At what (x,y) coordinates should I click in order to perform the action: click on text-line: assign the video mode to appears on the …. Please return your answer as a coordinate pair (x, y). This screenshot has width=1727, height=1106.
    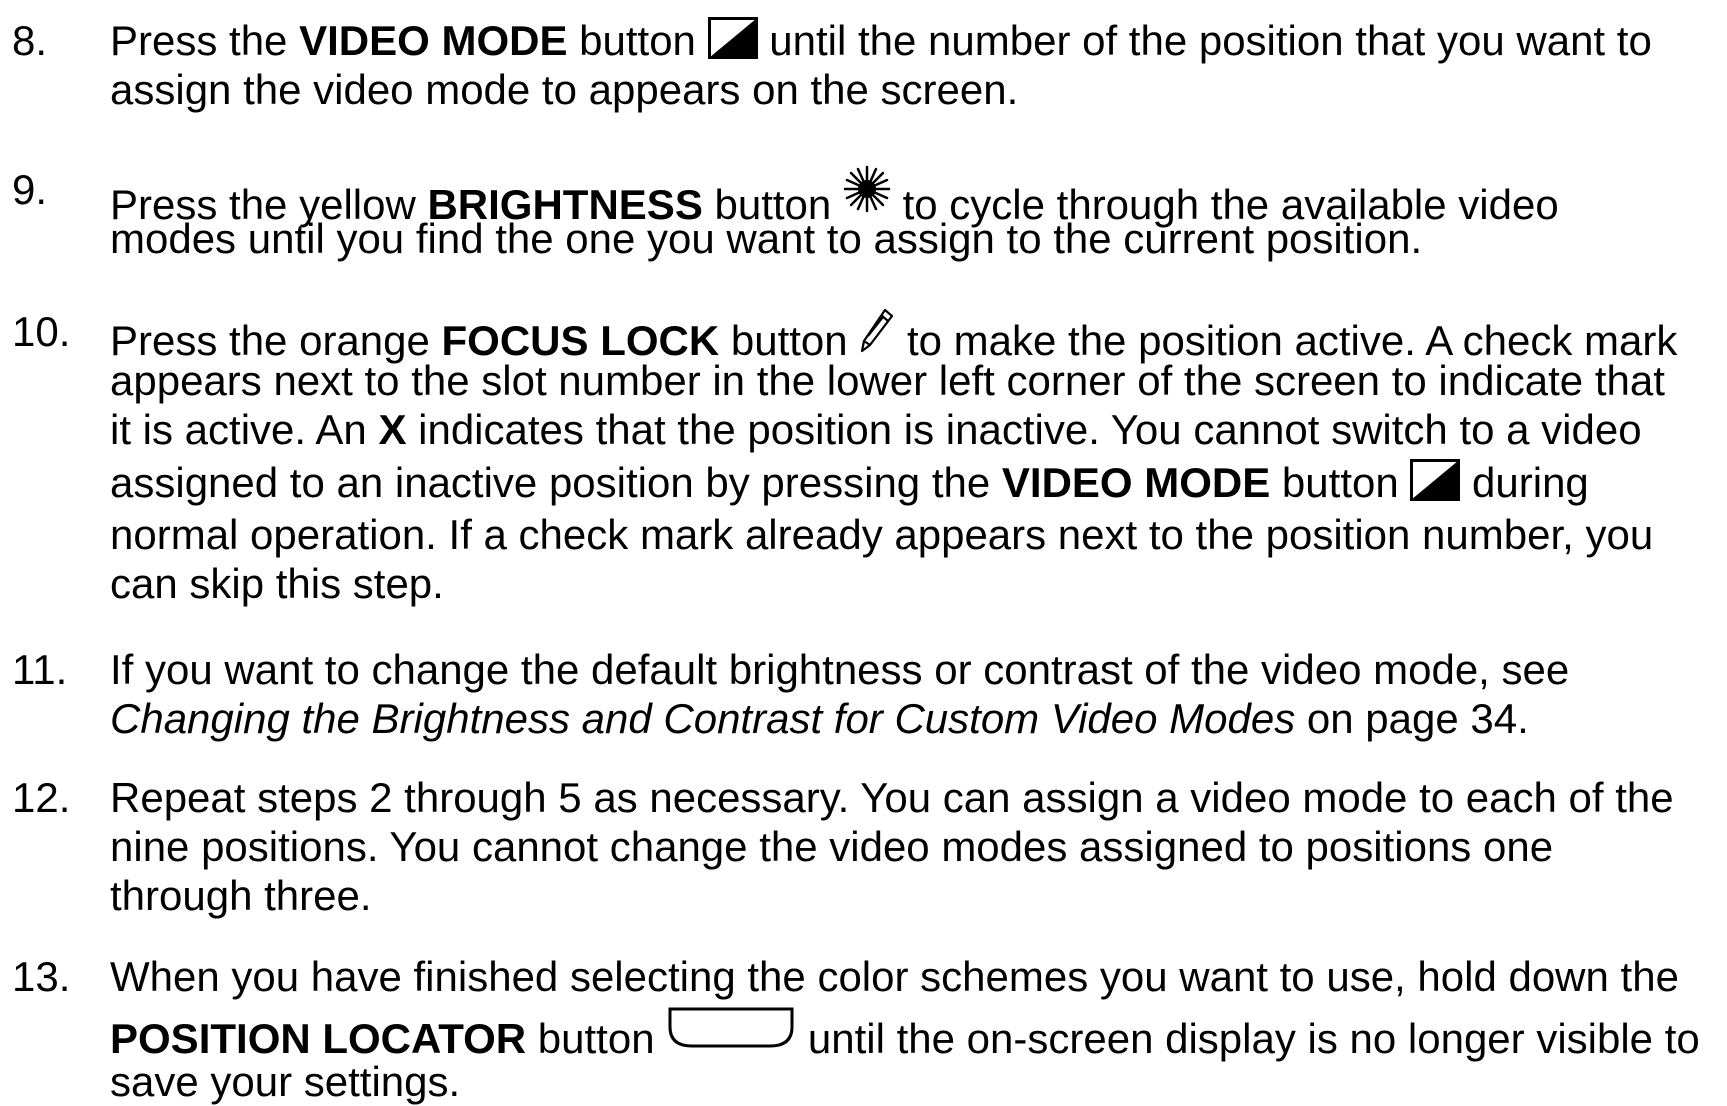
    Looking at the image, I should click on (915, 89).